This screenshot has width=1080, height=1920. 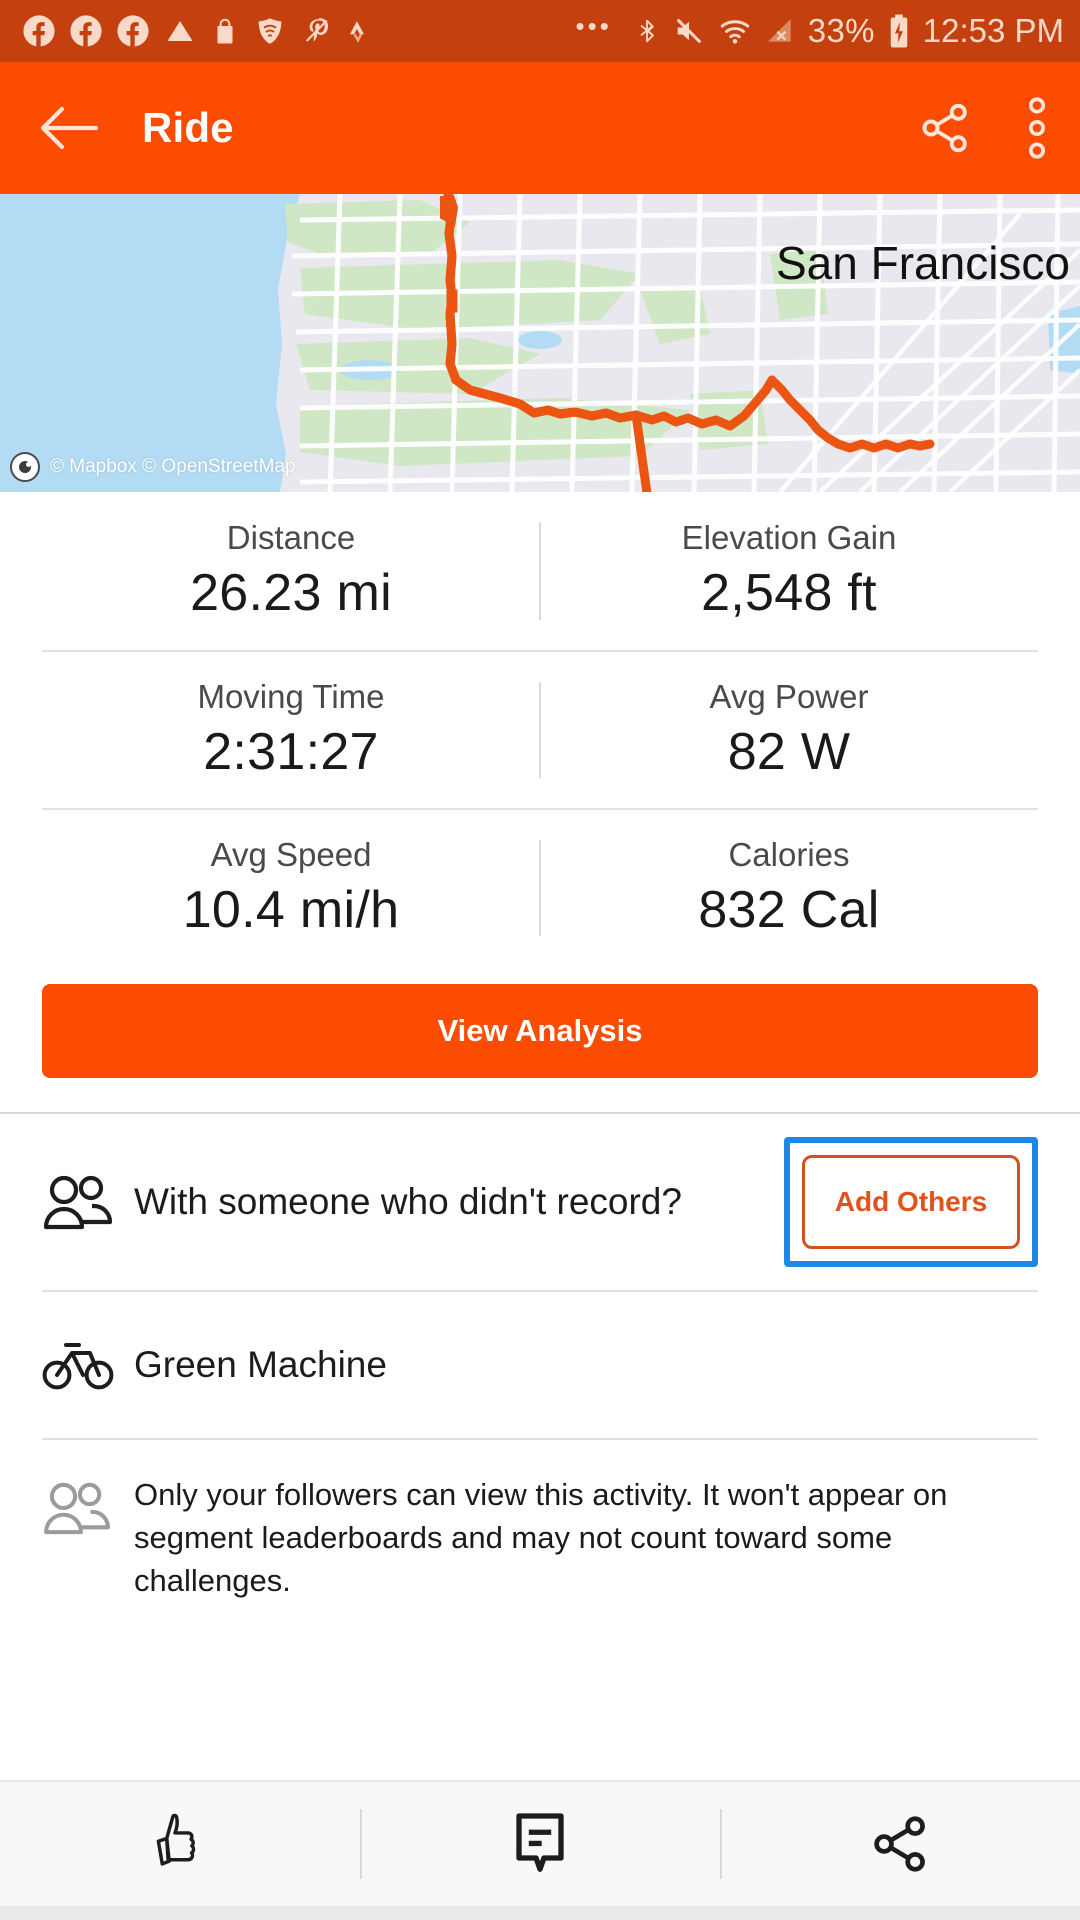 I want to click on status-bar: ••• 33% 12:53 PM, so click(x=540, y=31).